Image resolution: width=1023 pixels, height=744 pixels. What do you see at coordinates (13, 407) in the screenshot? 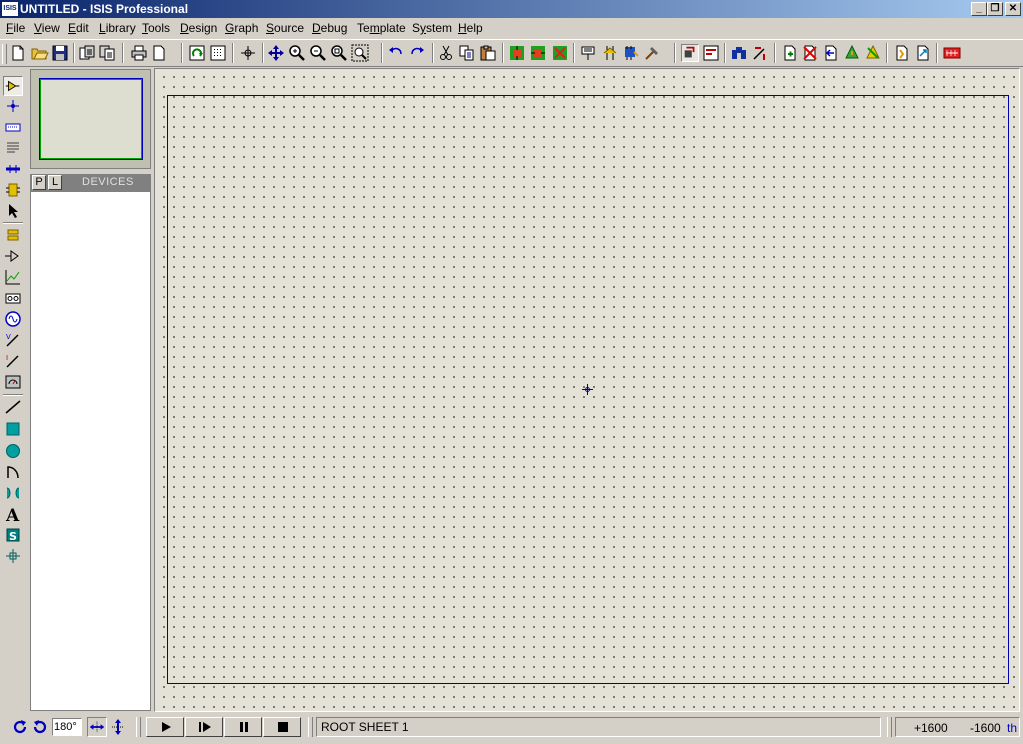
I see `line-mode-icon` at bounding box center [13, 407].